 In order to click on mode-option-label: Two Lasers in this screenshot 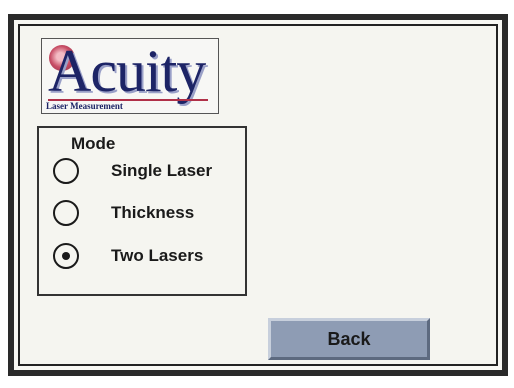, I will do `click(157, 255)`.